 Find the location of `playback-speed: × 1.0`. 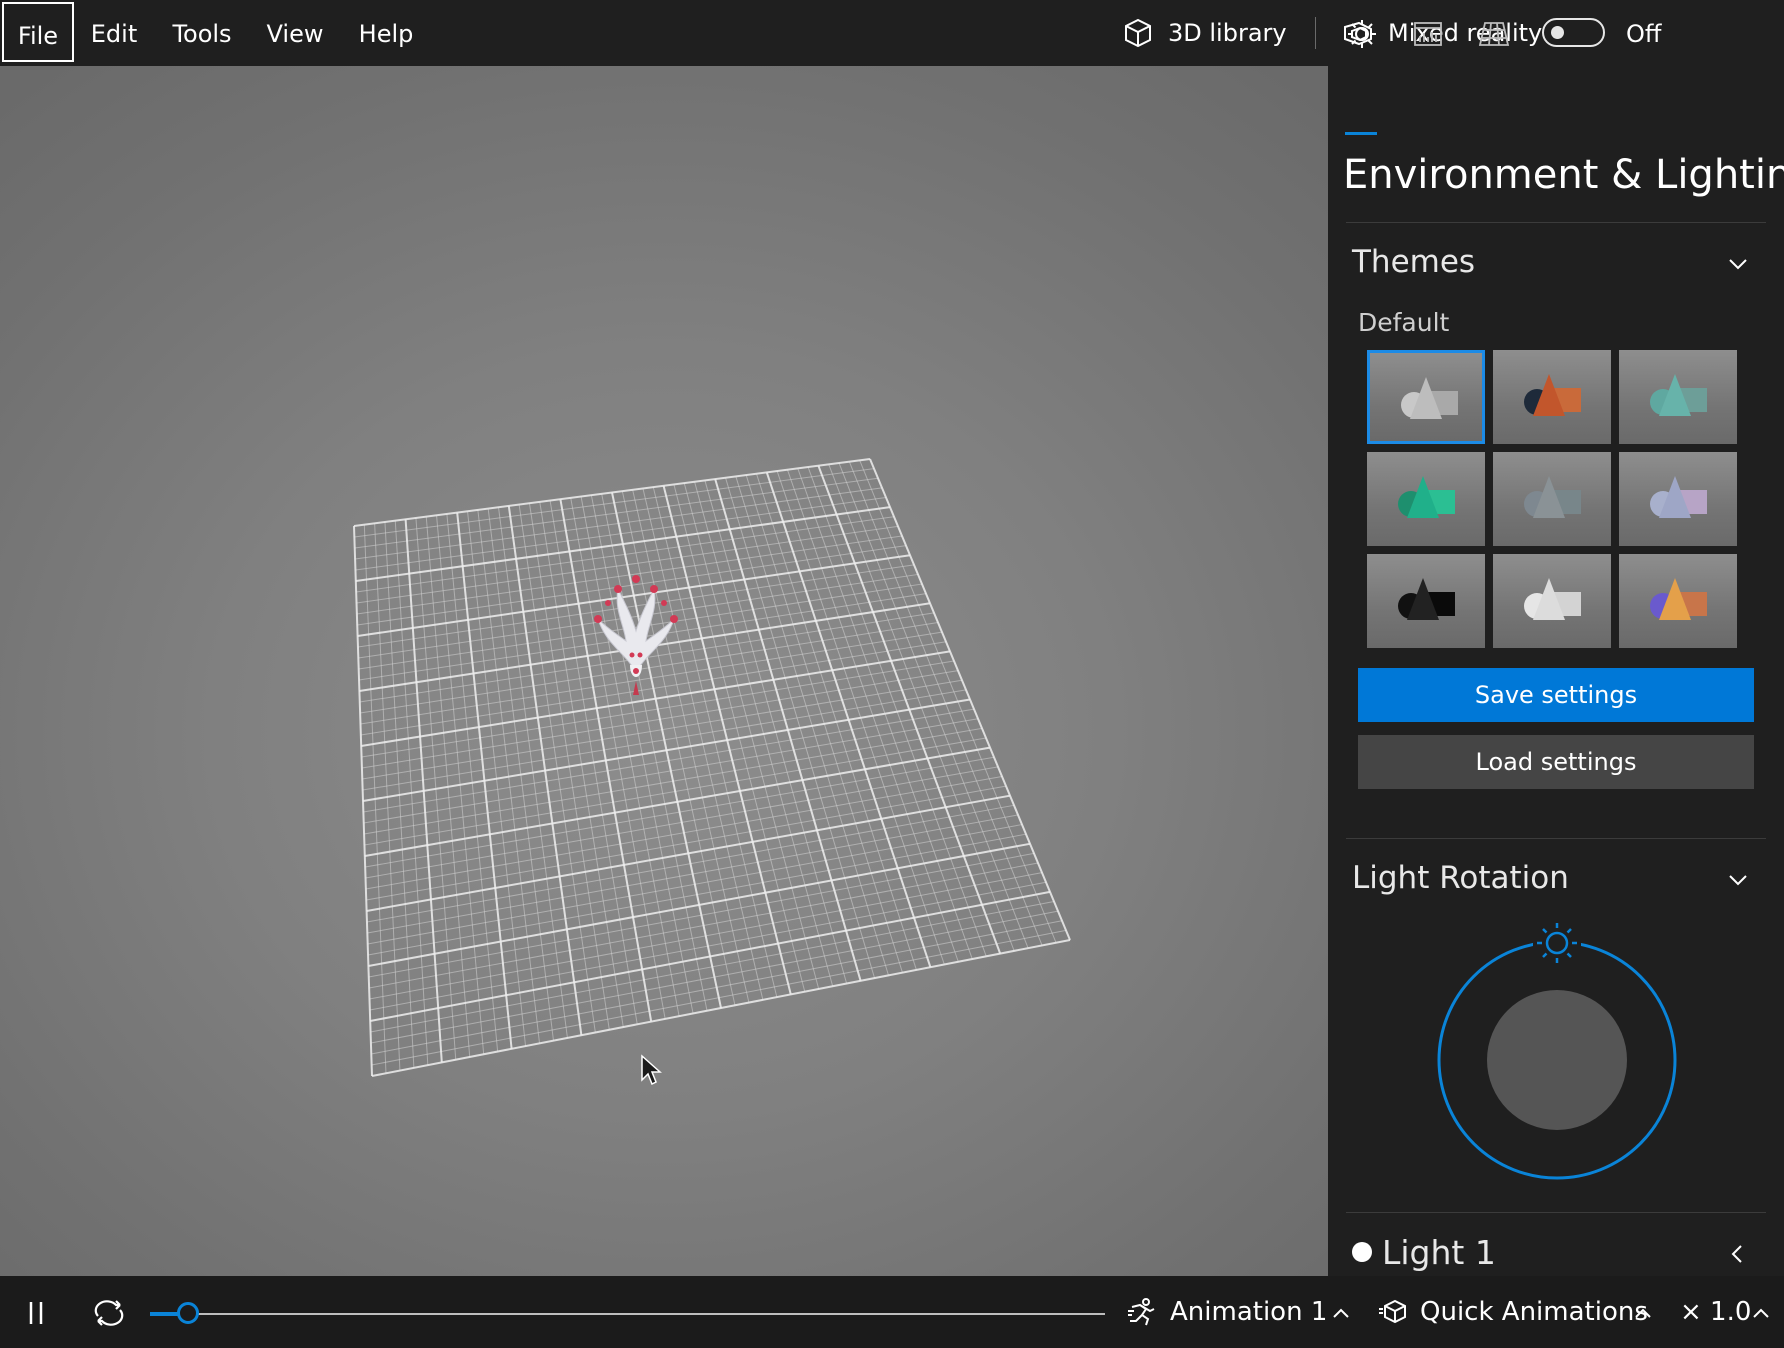

playback-speed: × 1.0 is located at coordinates (1715, 1312).